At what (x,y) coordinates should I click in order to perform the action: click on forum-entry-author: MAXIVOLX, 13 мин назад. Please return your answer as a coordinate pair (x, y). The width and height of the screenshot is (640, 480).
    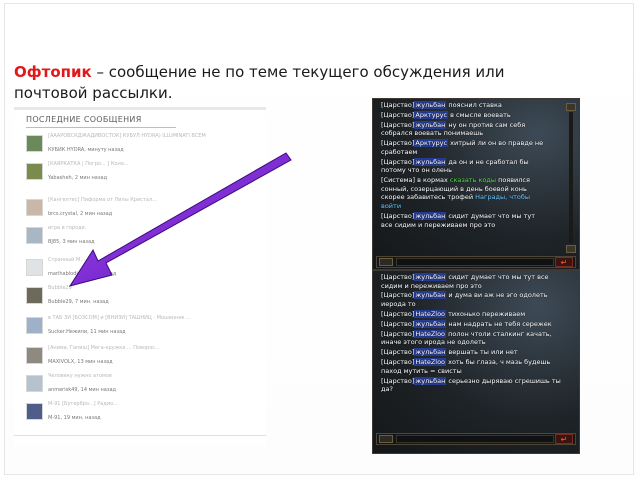
    Looking at the image, I should click on (80, 362).